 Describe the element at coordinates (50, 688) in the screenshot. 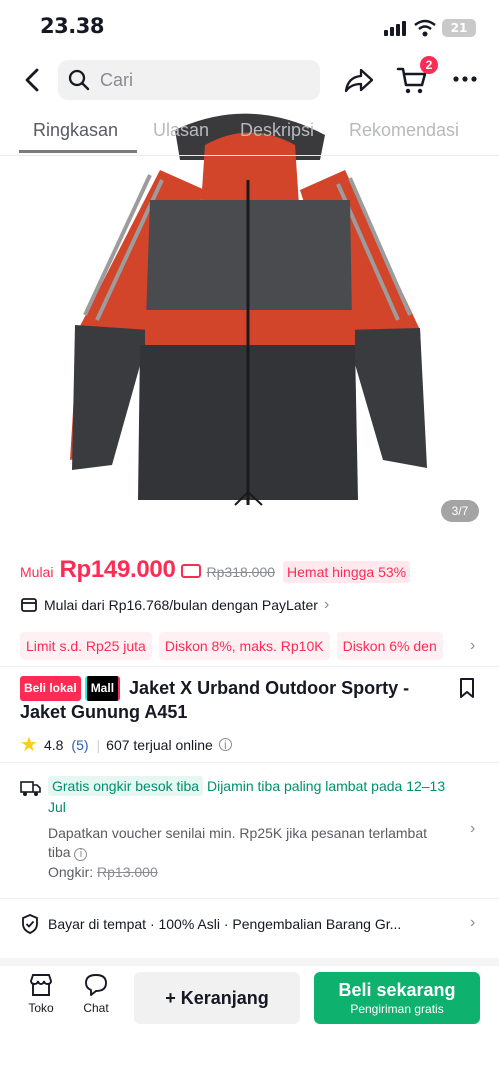

I see `beli-lokal-badge: Beli lokal` at that location.